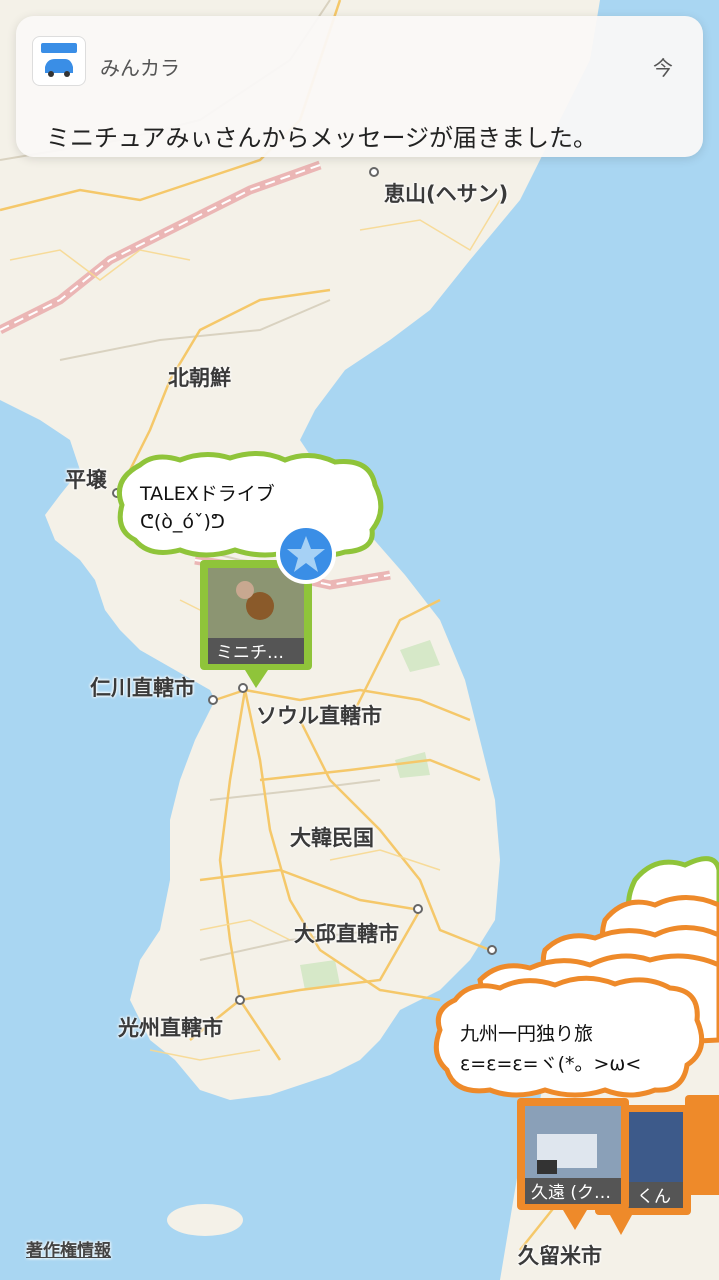  Describe the element at coordinates (86, 480) in the screenshot. I see `label-pyongyang: 平壌` at that location.